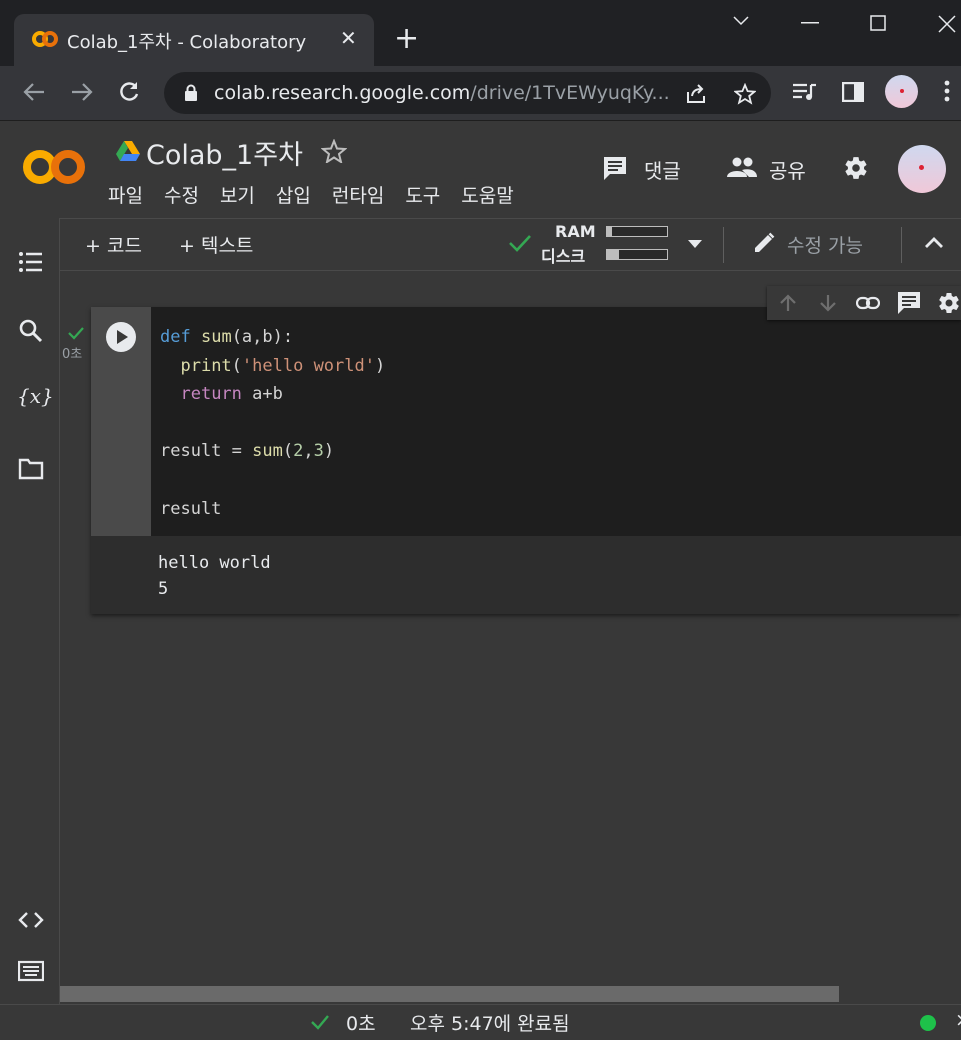 The image size is (961, 1040). What do you see at coordinates (125, 194) in the screenshot?
I see `menu-file: 파일` at bounding box center [125, 194].